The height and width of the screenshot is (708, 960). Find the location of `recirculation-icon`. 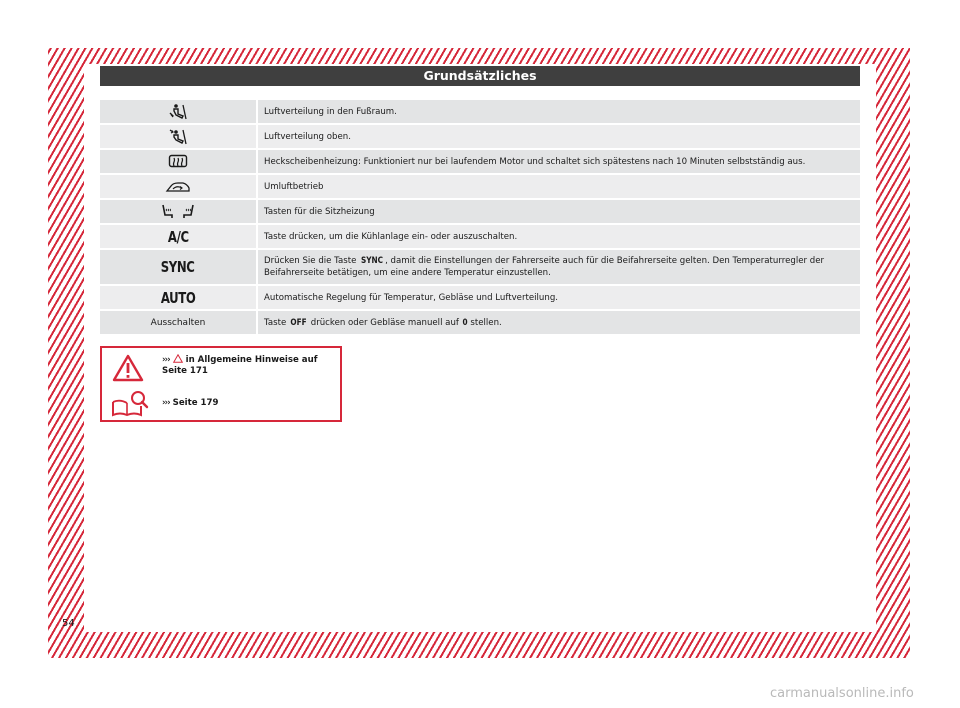

recirculation-icon is located at coordinates (178, 186).